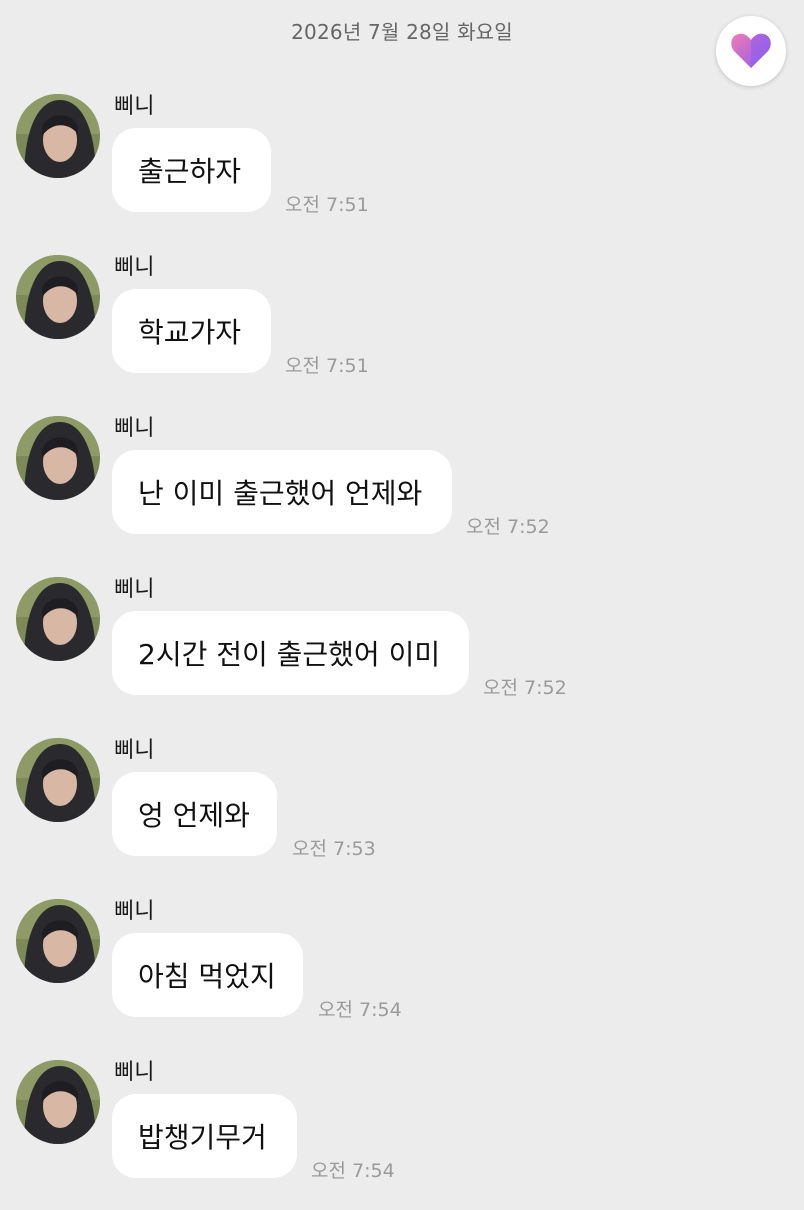  I want to click on message-row: 삐니 엉 언제와 오전 7:53, so click(402, 813).